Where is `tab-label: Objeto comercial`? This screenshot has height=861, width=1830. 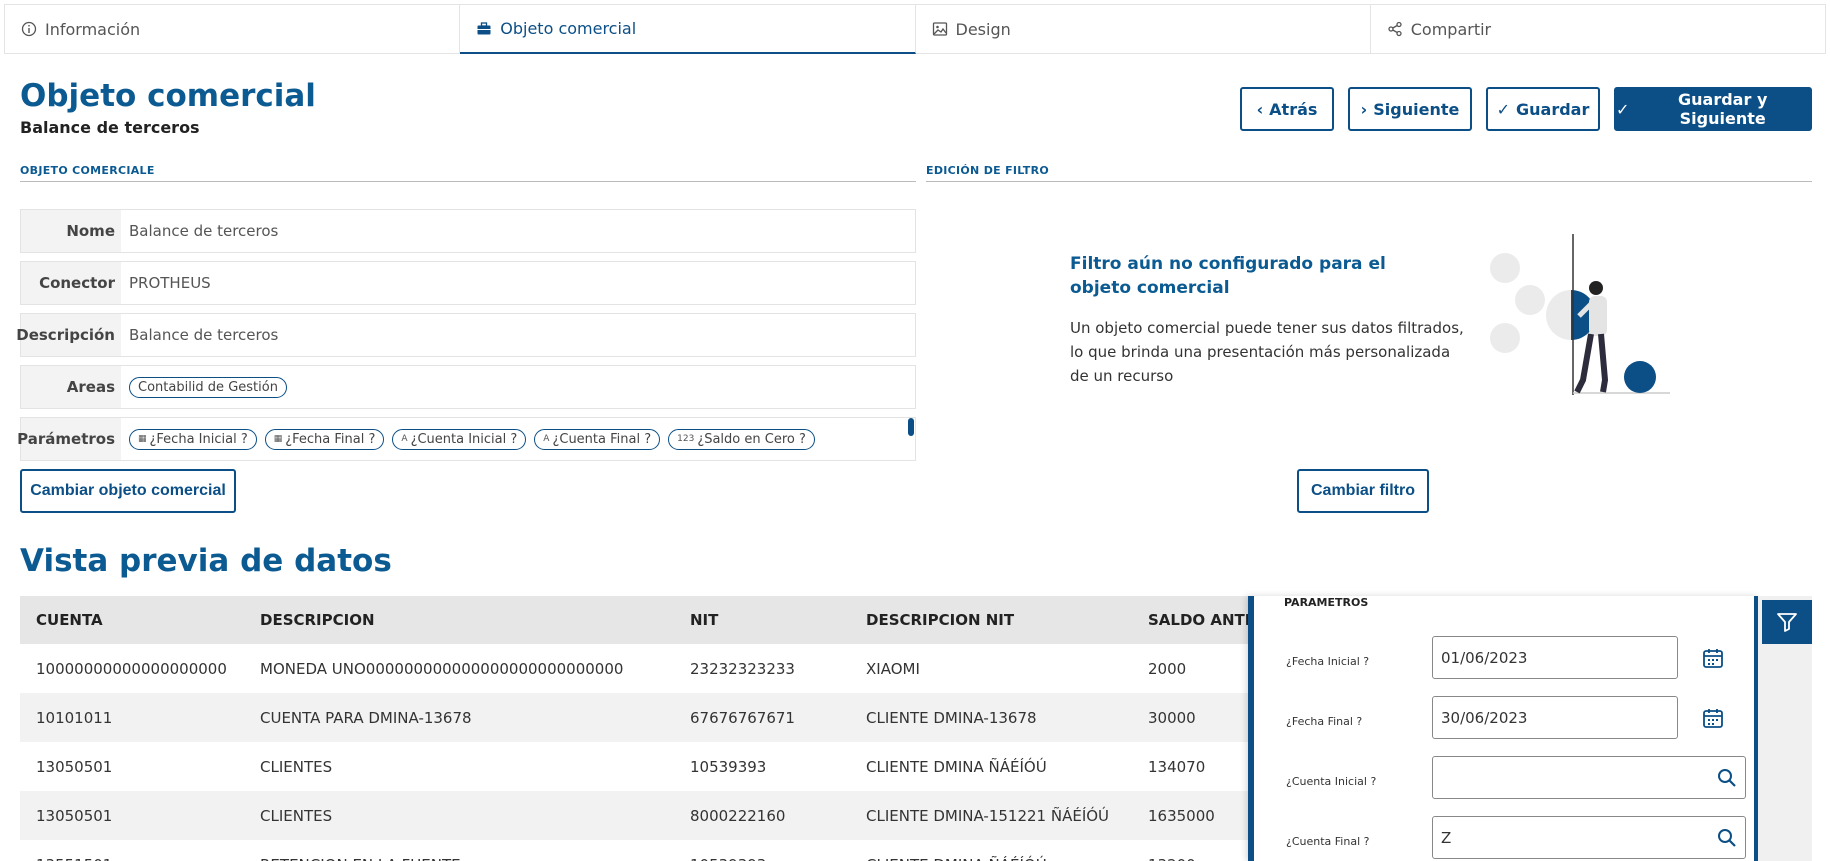 tab-label: Objeto comercial is located at coordinates (568, 28).